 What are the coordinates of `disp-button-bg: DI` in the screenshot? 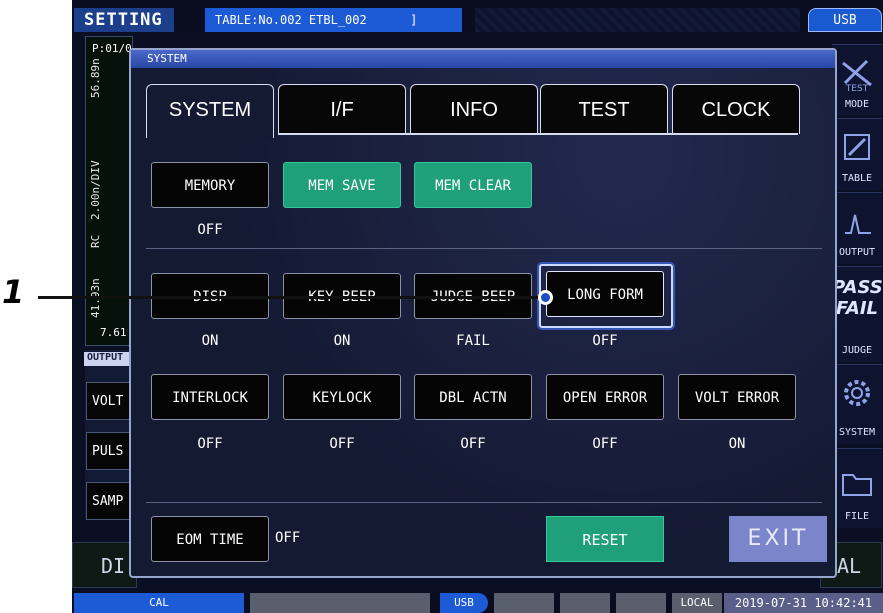 It's located at (104, 565).